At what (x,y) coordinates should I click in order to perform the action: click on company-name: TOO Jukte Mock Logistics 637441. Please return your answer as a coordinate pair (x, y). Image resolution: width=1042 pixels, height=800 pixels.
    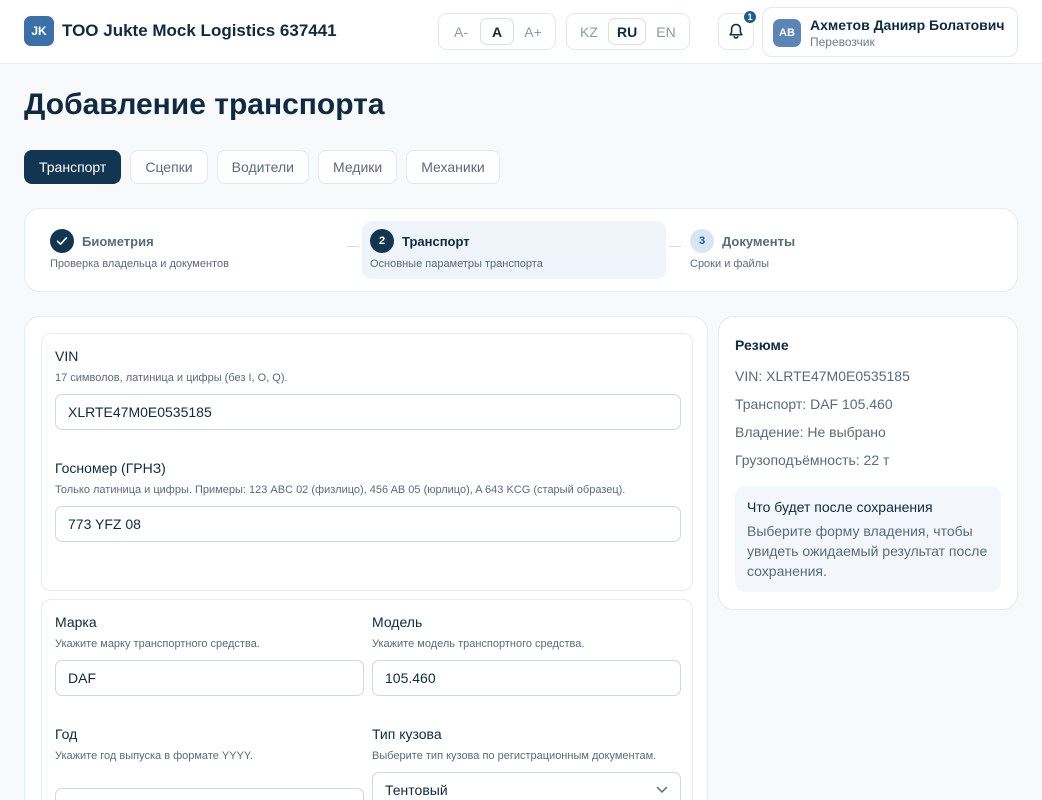
    Looking at the image, I should click on (199, 30).